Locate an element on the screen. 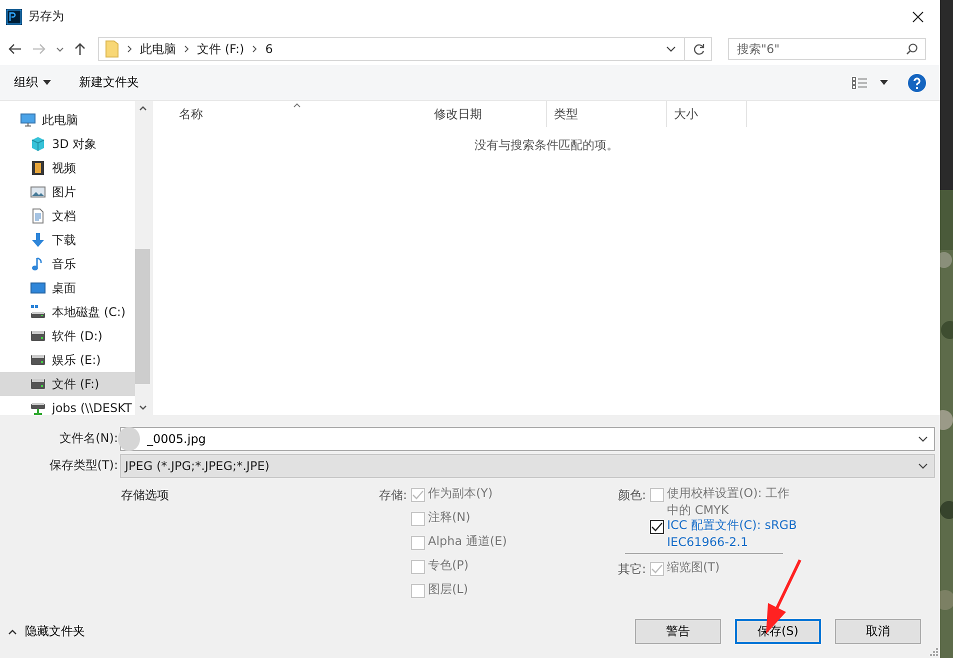 The image size is (953, 658). chevron-up-icon is located at coordinates (12, 631).